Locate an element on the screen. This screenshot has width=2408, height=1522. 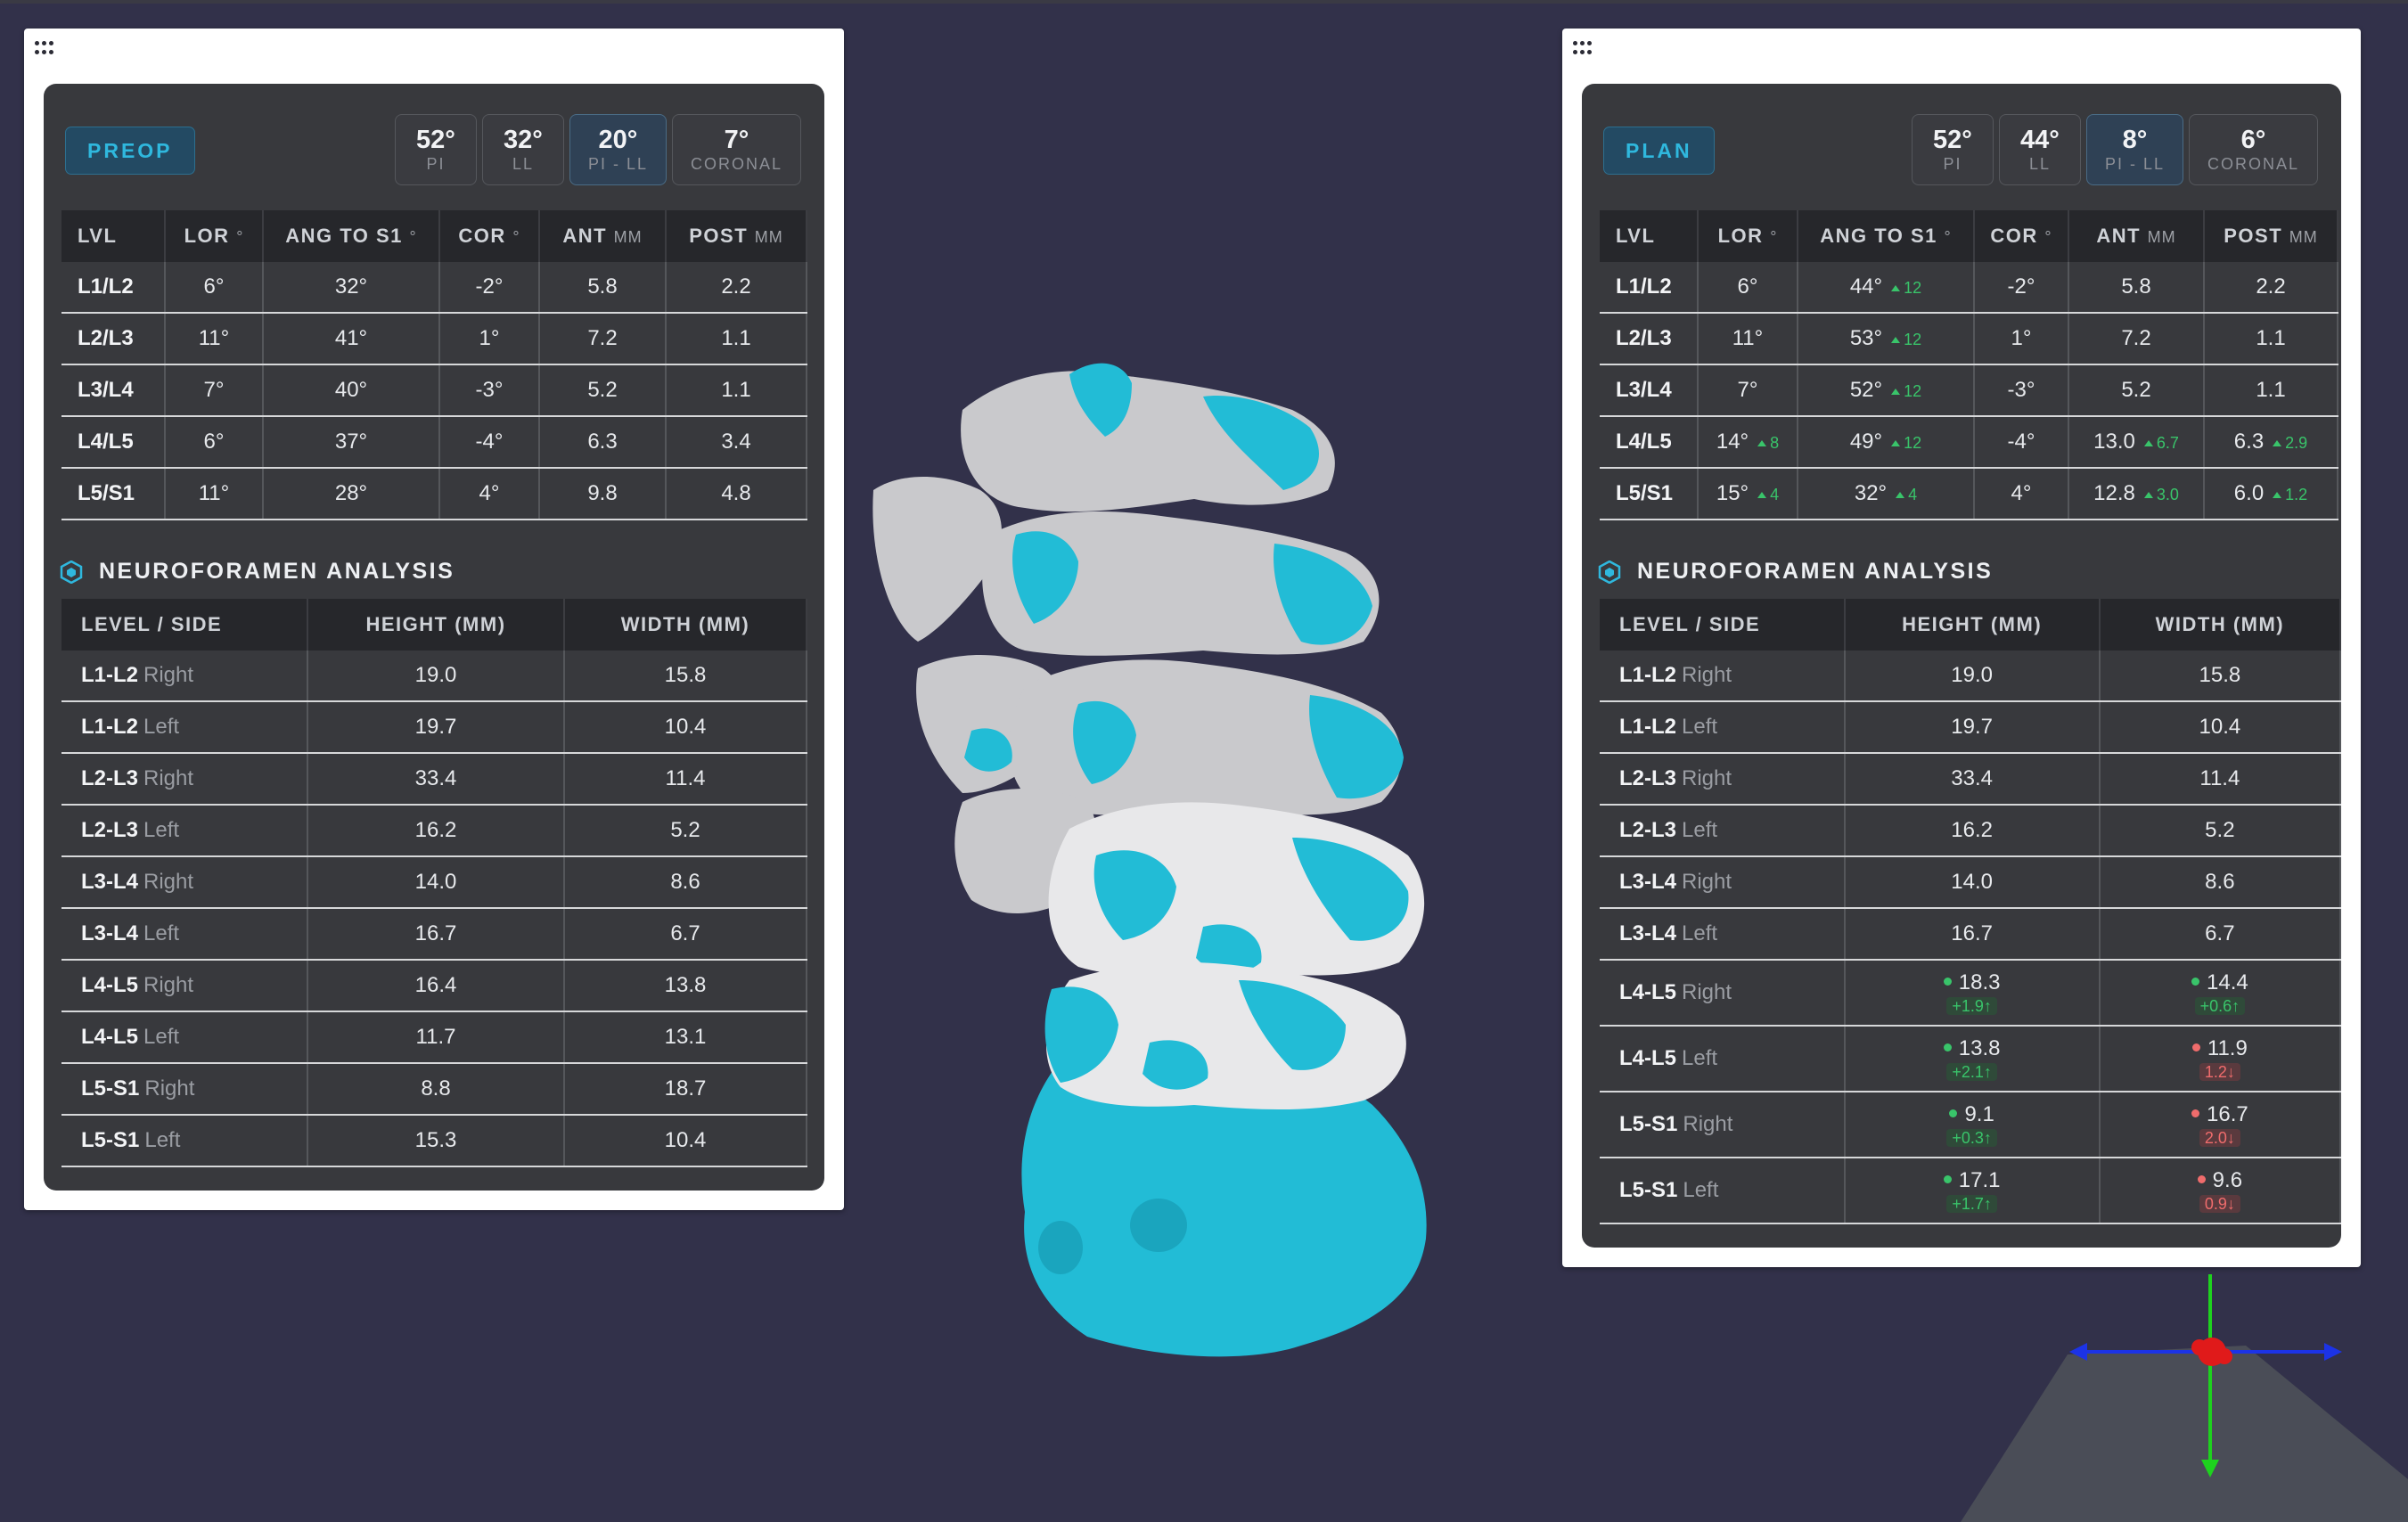
table-row: L5/S1 15° 4 32° 4 4° 12.8 3.0 6.0 1.2 is located at coordinates (1969, 494).